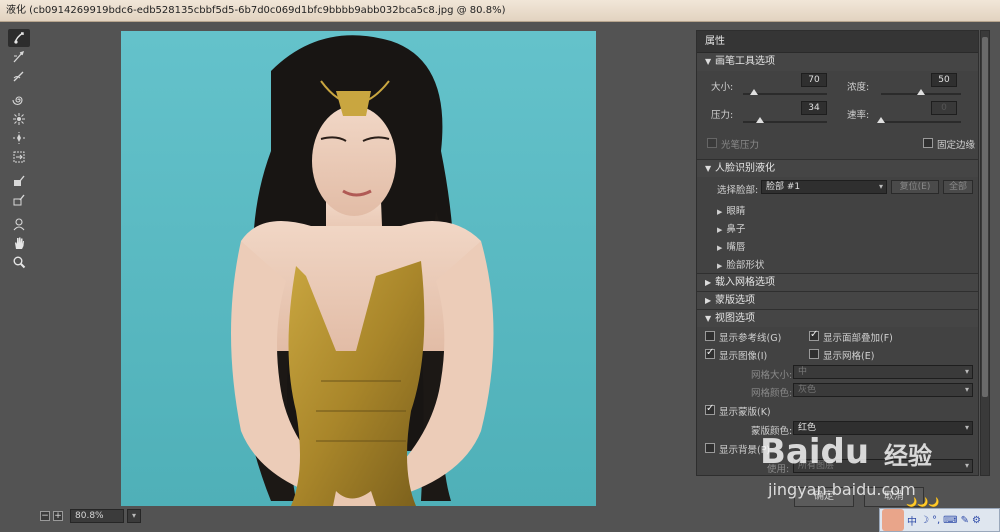 This screenshot has height=532, width=1000. Describe the element at coordinates (858, 338) in the screenshot. I see `show-face-overlay-label: 显示面部叠加(F)` at that location.